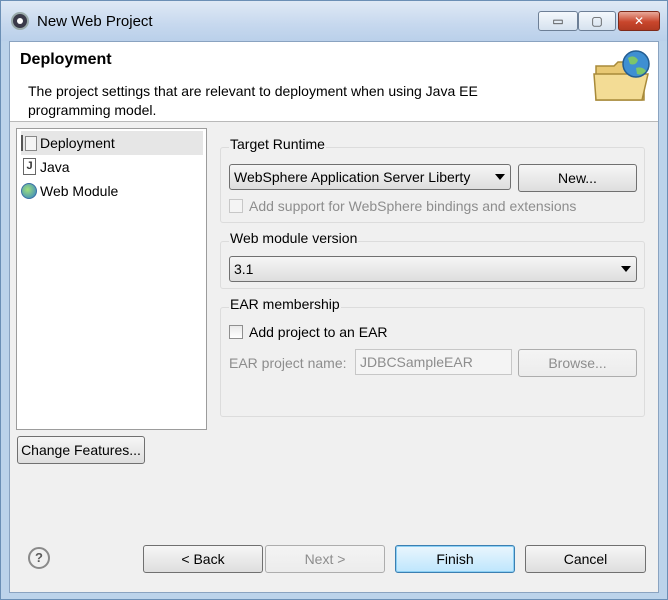  I want to click on minimize-button: ▭, so click(558, 21).